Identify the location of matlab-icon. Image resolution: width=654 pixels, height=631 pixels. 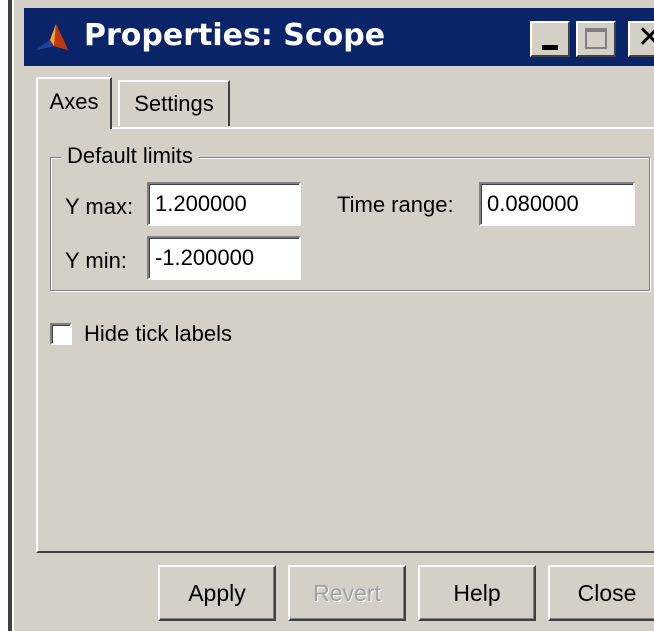
(52, 37).